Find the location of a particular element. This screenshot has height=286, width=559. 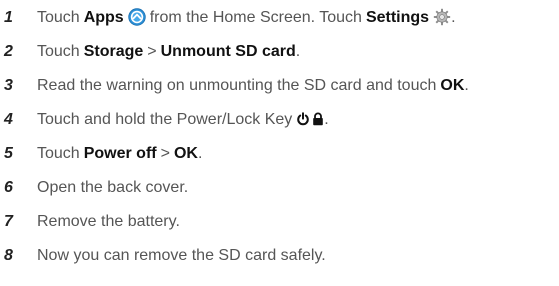

step-number: 4 is located at coordinates (8, 119).